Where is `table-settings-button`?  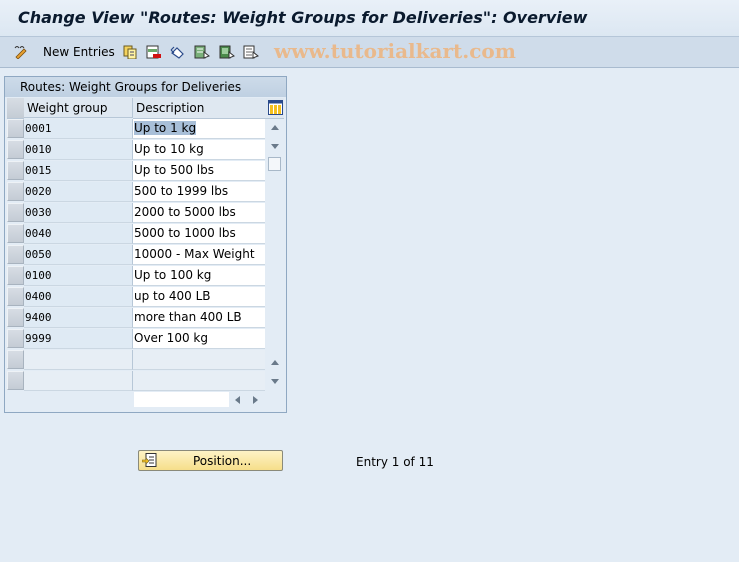 table-settings-button is located at coordinates (275, 108).